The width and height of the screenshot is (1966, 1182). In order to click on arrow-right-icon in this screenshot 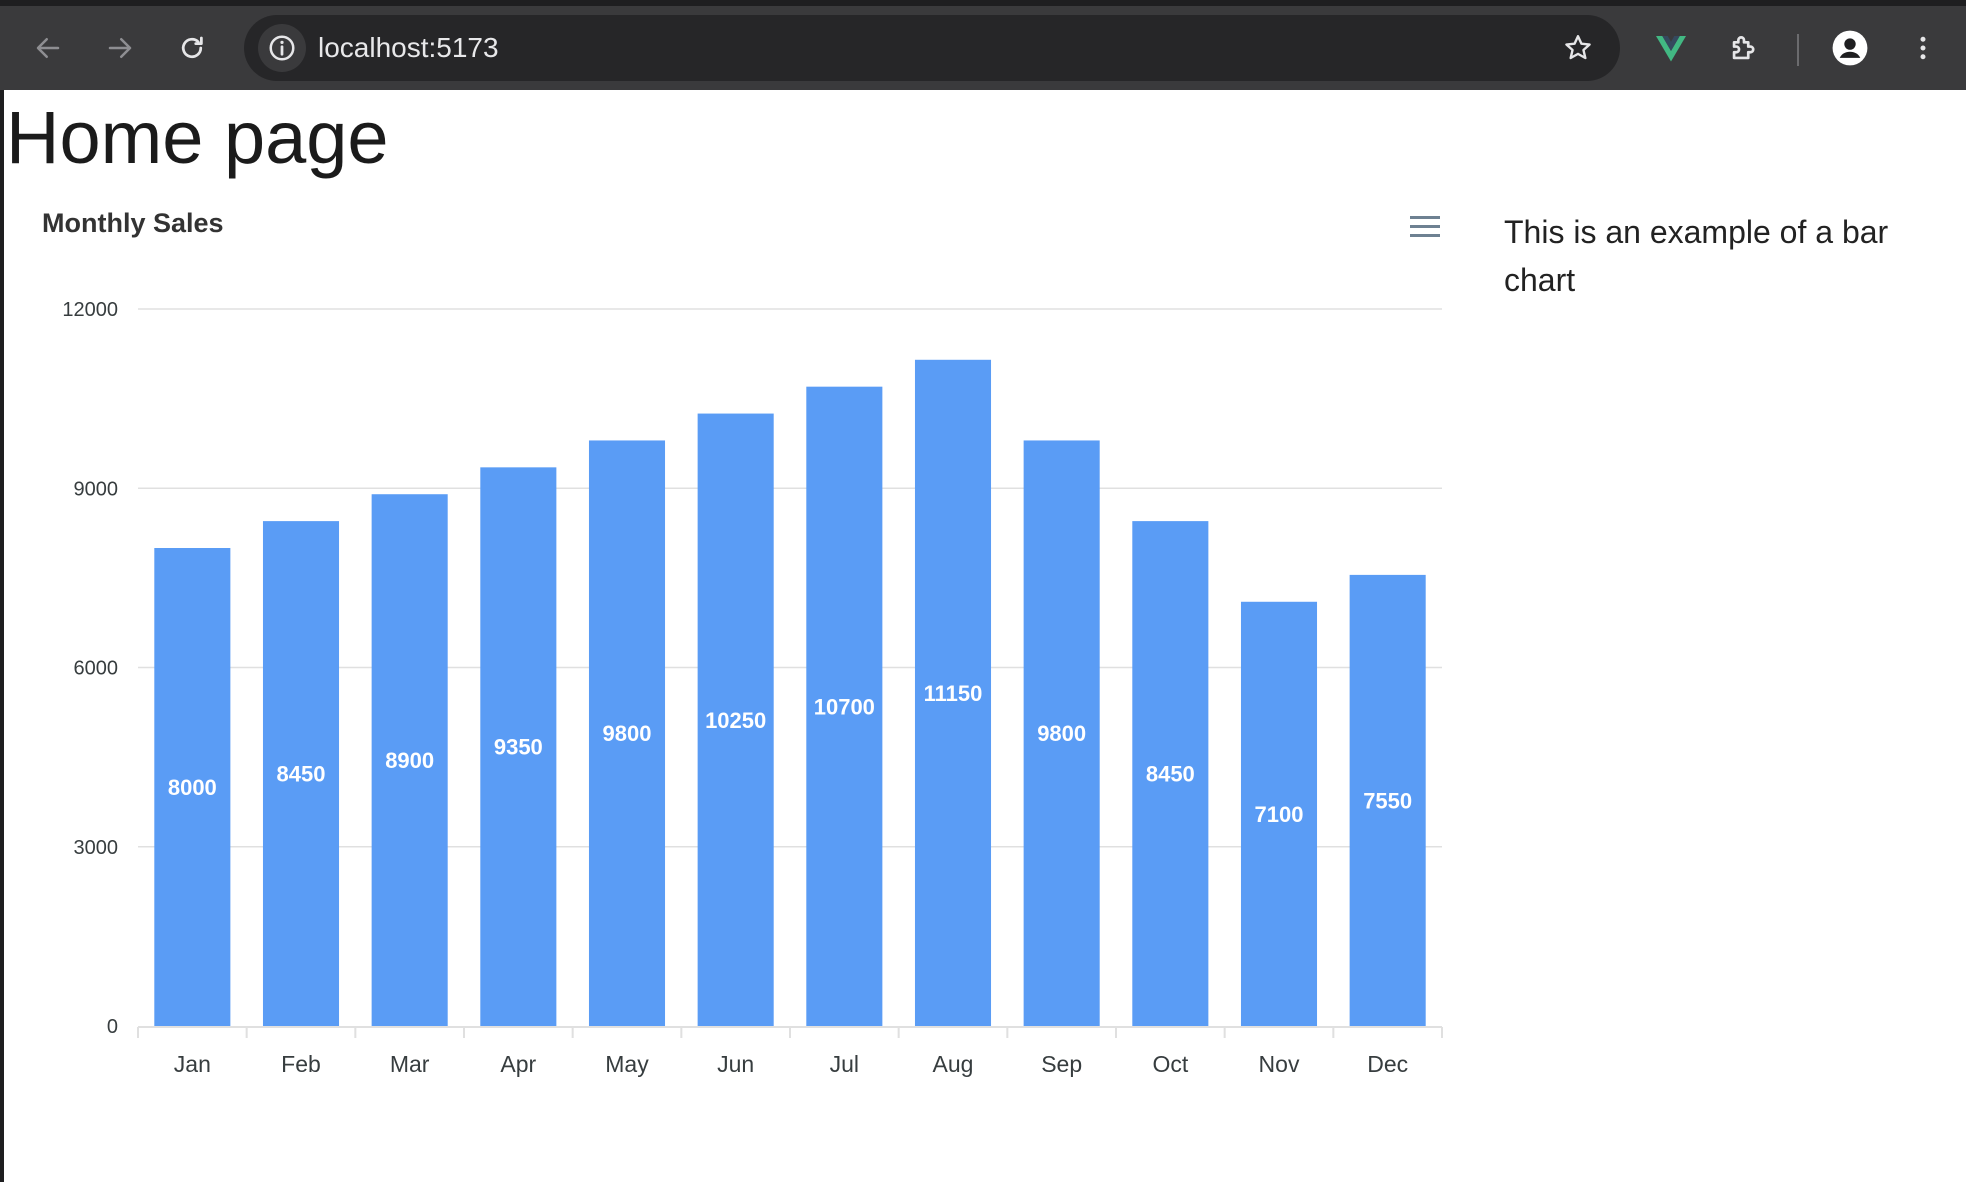, I will do `click(120, 48)`.